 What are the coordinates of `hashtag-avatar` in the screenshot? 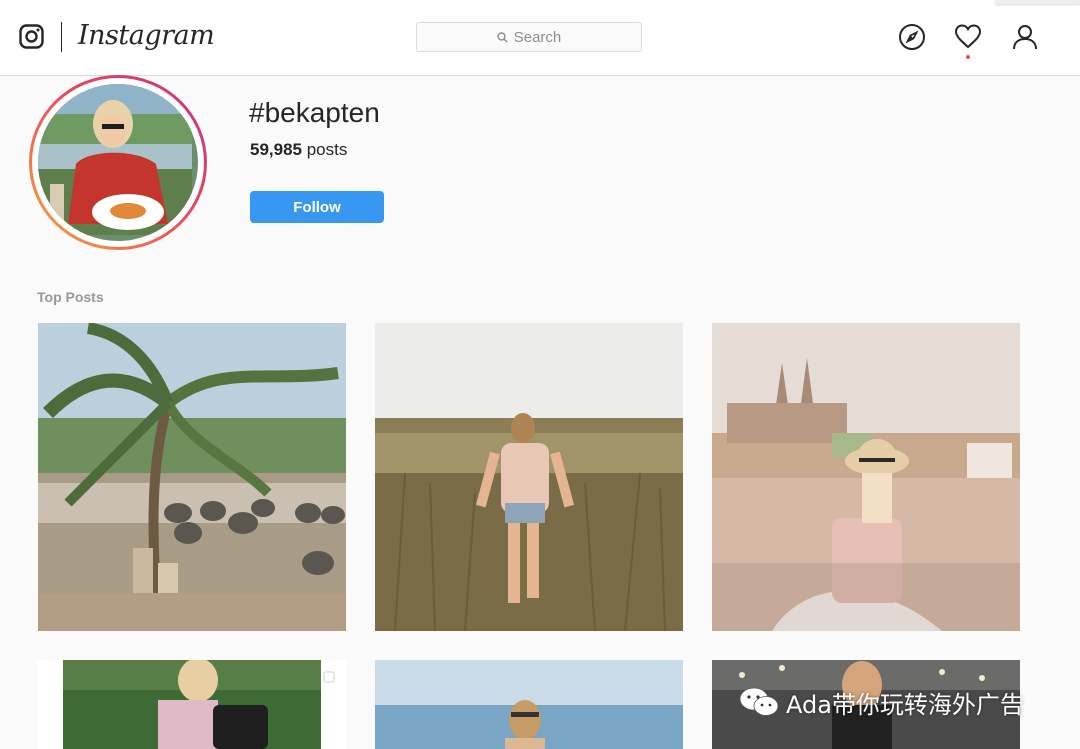 It's located at (118, 162).